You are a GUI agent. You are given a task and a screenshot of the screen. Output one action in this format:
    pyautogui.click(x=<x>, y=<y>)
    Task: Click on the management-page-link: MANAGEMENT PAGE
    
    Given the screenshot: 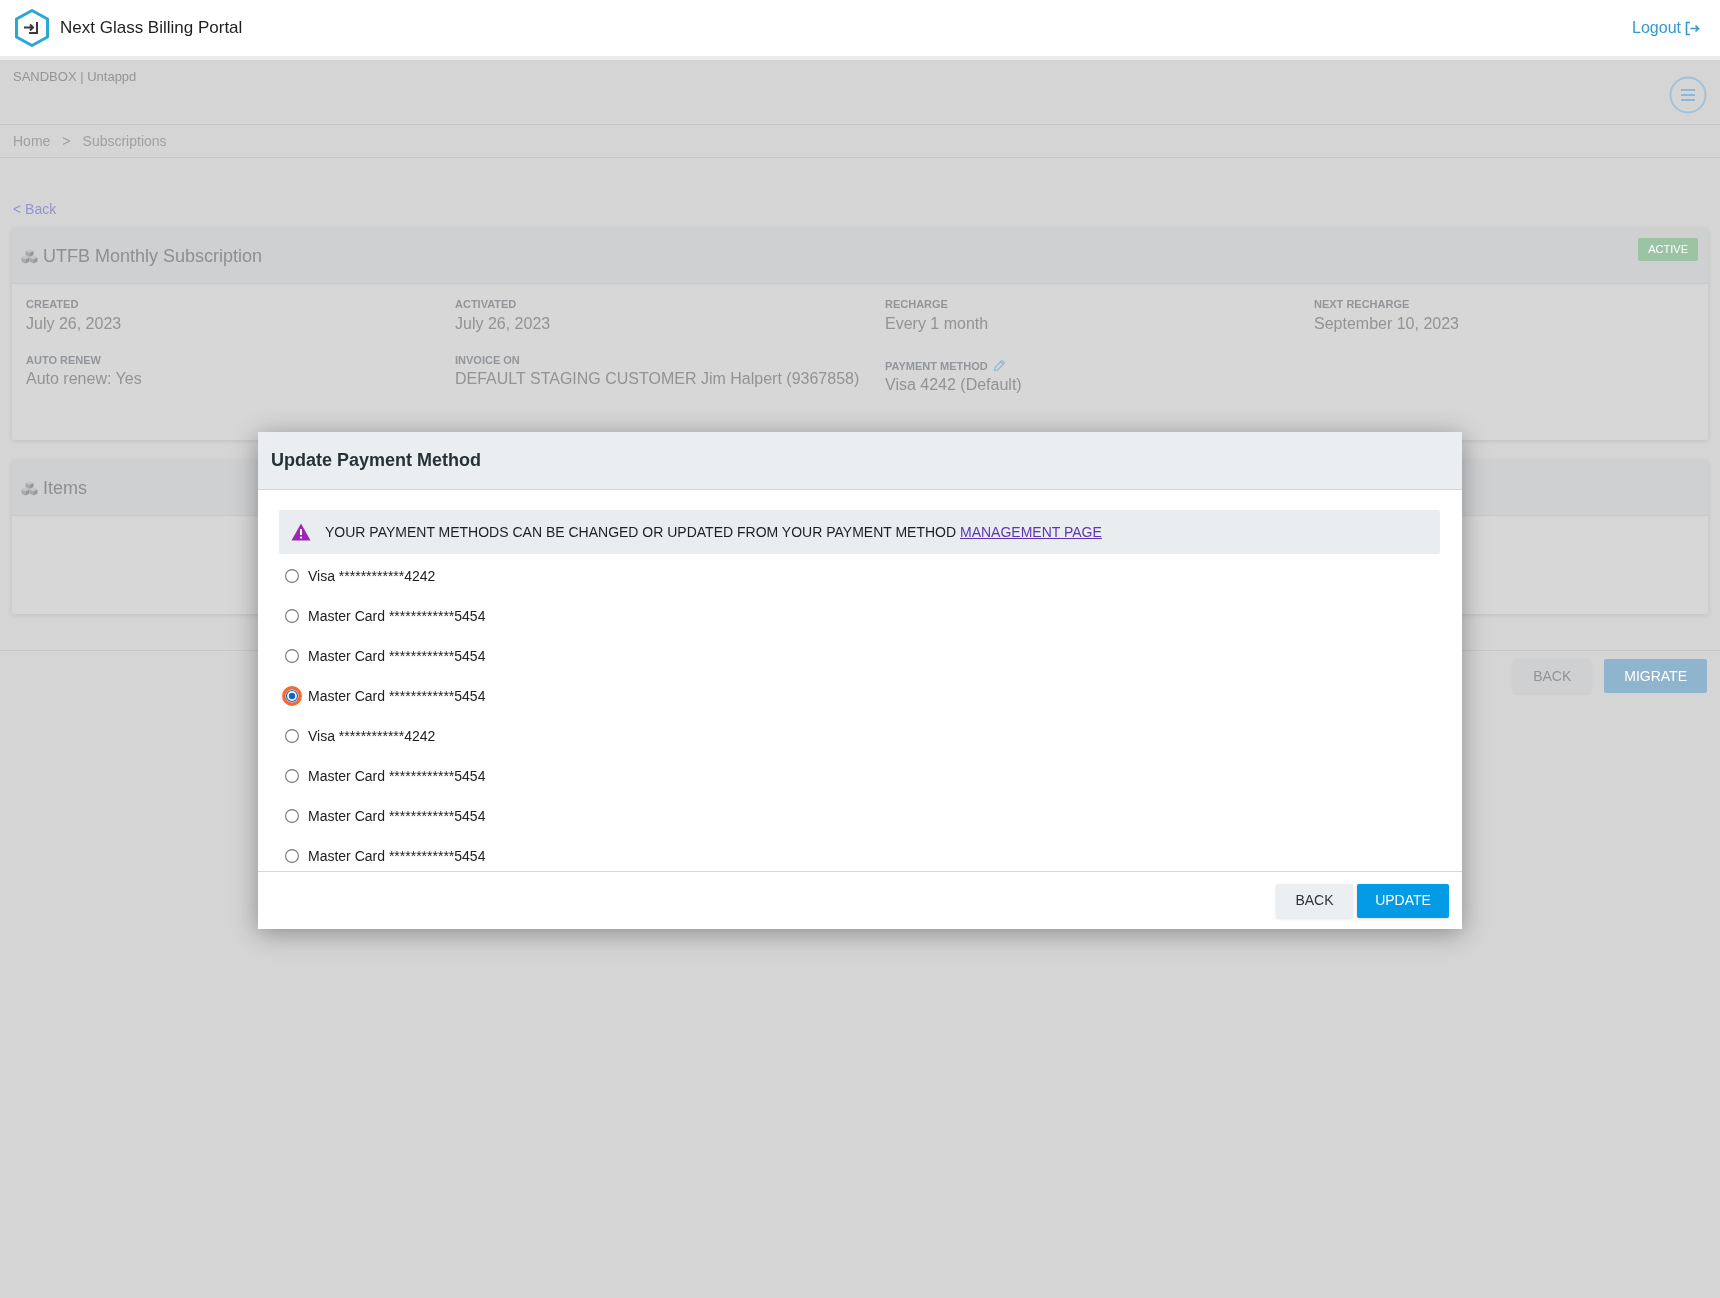 What is the action you would take?
    pyautogui.click(x=1031, y=531)
    